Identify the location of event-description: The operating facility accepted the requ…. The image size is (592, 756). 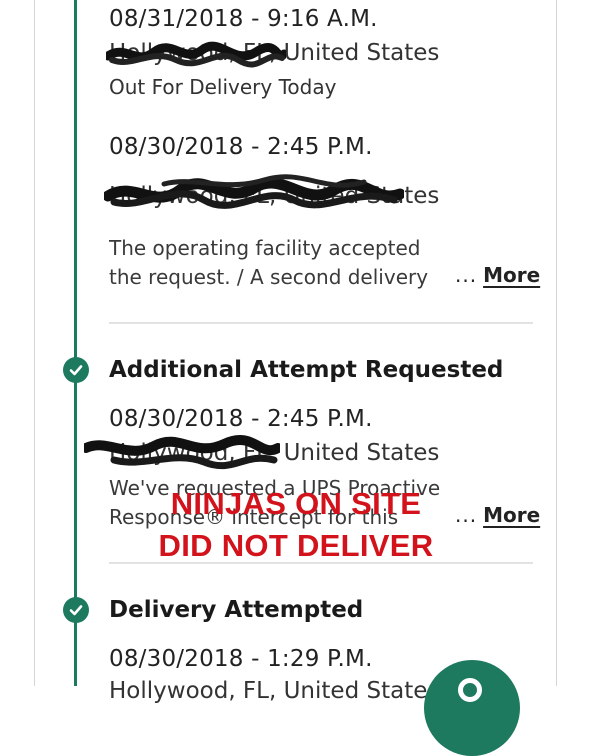
(276, 263).